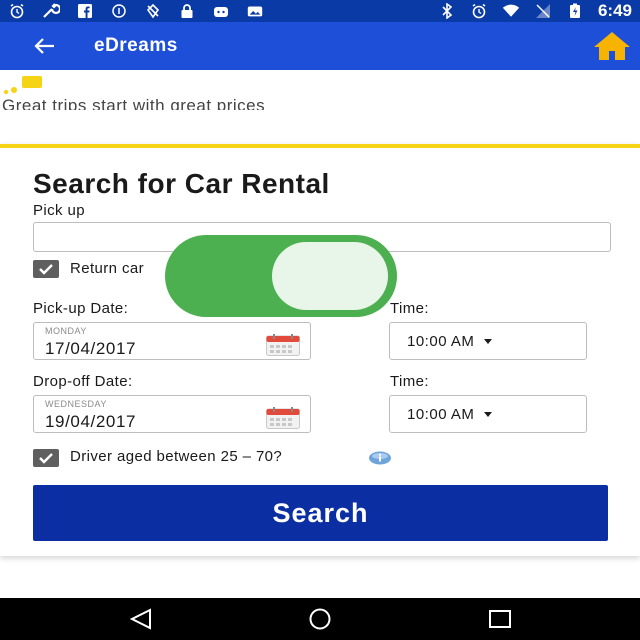 This screenshot has height=640, width=640. I want to click on pickup-date-field: MONDAY 17/04/2017, so click(172, 341).